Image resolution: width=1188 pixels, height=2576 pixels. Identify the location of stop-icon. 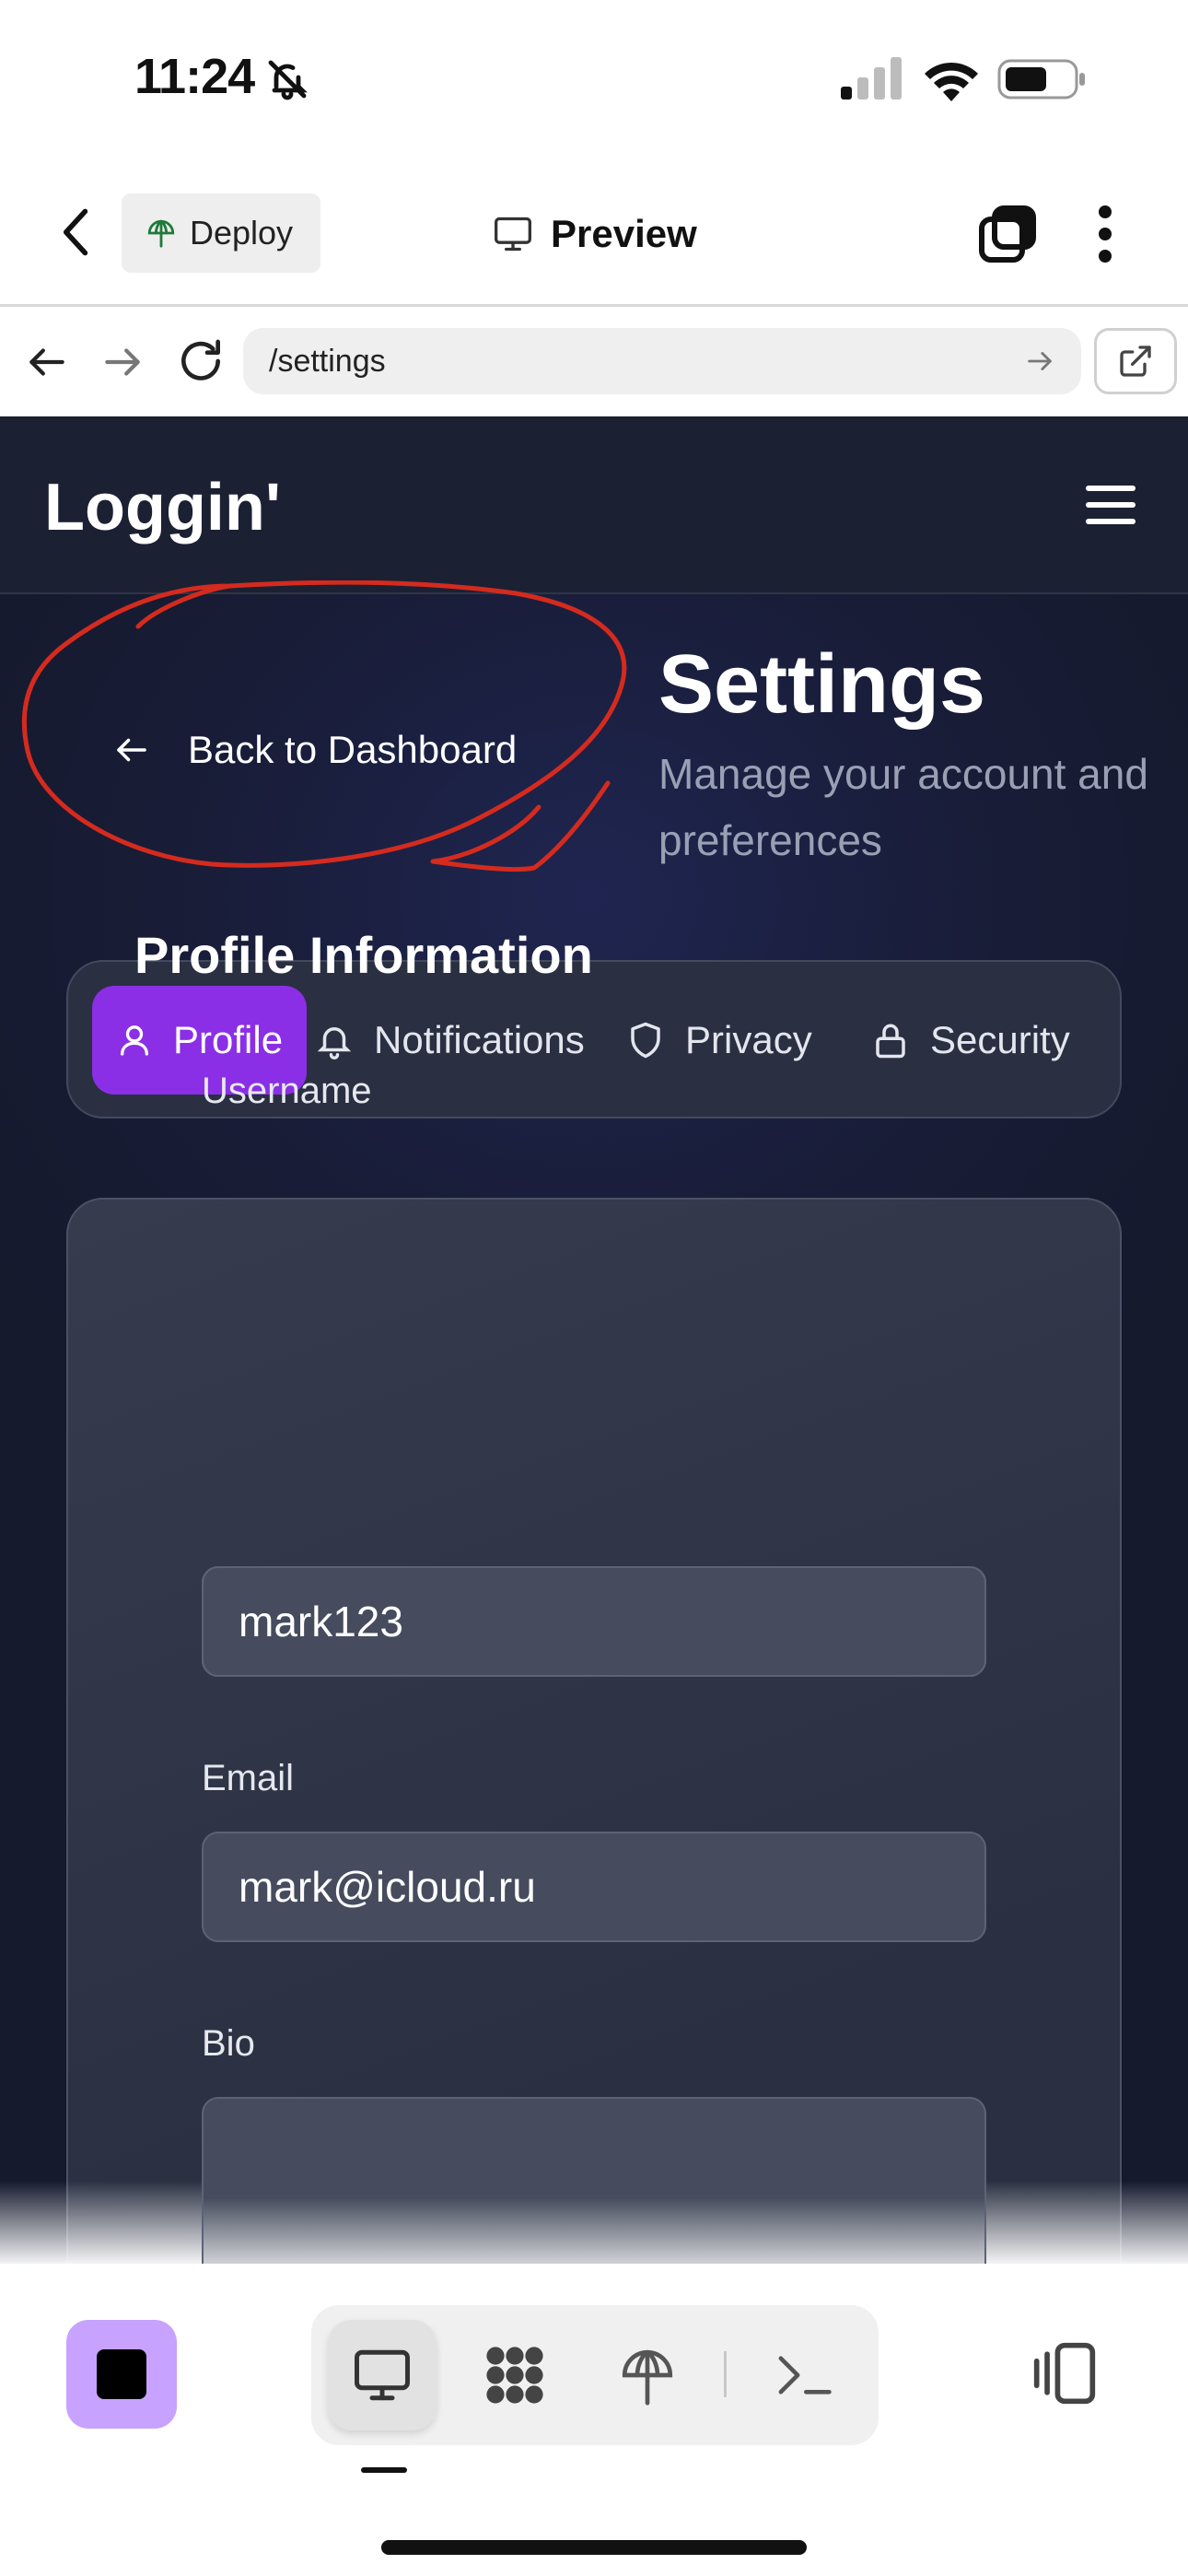
(121, 2374).